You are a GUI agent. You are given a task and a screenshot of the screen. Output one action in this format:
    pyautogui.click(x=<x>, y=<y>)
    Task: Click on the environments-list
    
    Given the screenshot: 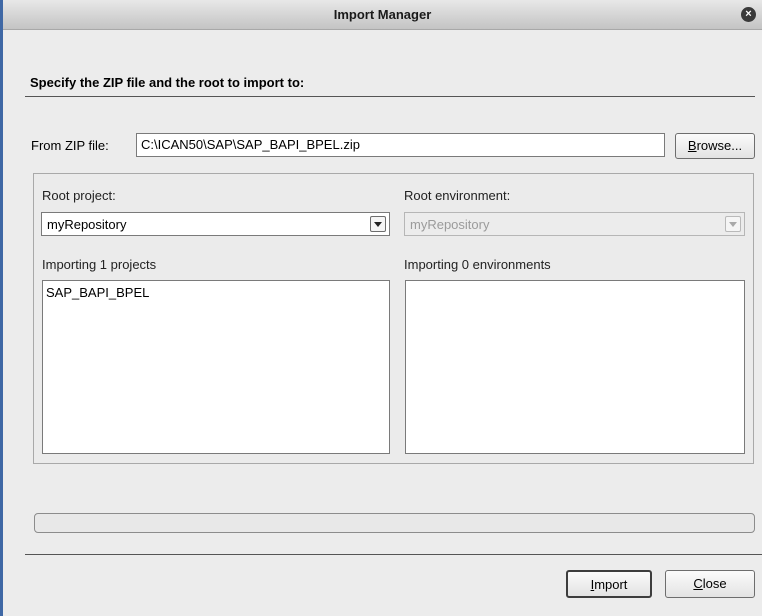 What is the action you would take?
    pyautogui.click(x=575, y=367)
    